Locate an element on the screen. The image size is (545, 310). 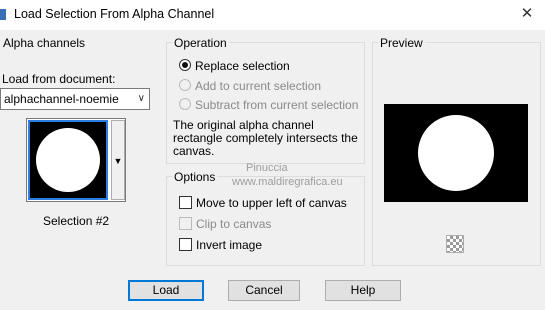
invert-image-label: Invert image is located at coordinates (229, 245).